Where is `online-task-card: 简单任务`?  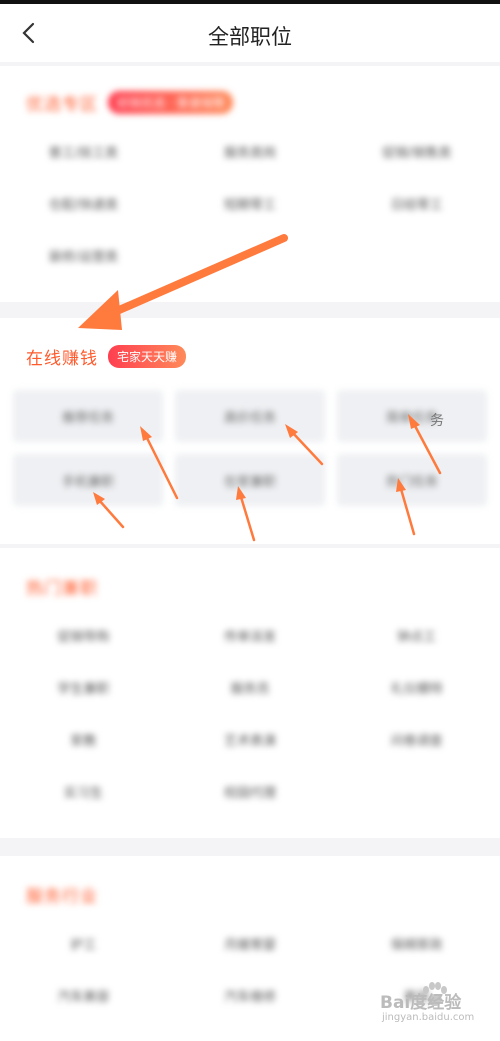
online-task-card: 简单任务 is located at coordinates (412, 416).